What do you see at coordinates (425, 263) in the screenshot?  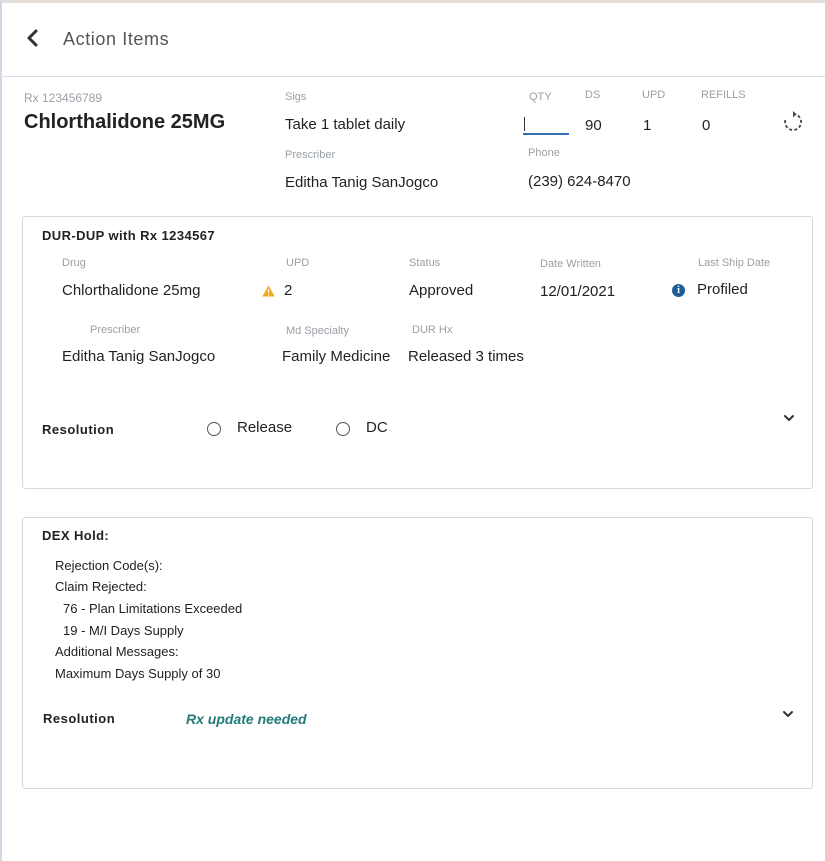 I see `dur-status-label: Status` at bounding box center [425, 263].